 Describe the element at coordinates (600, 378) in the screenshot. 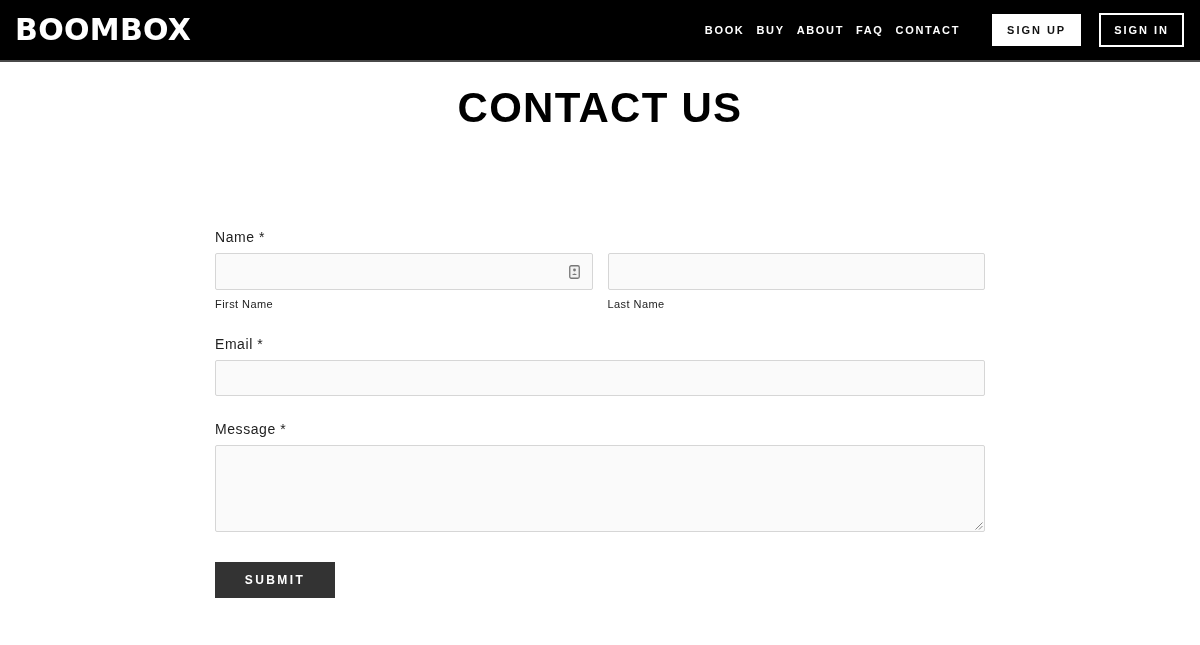

I see `input-field` at that location.